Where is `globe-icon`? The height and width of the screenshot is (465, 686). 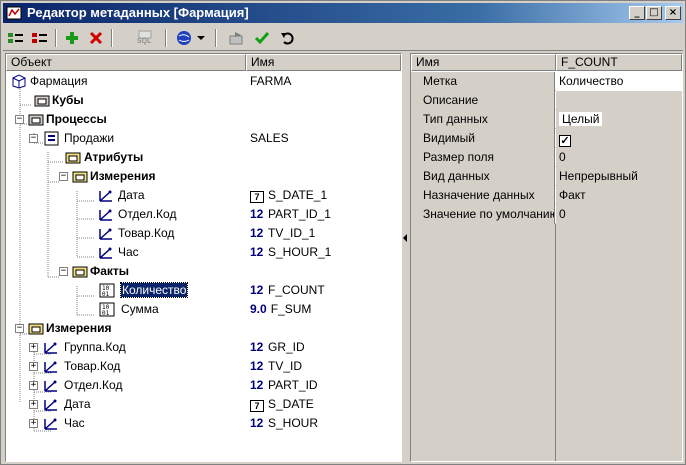 globe-icon is located at coordinates (184, 38).